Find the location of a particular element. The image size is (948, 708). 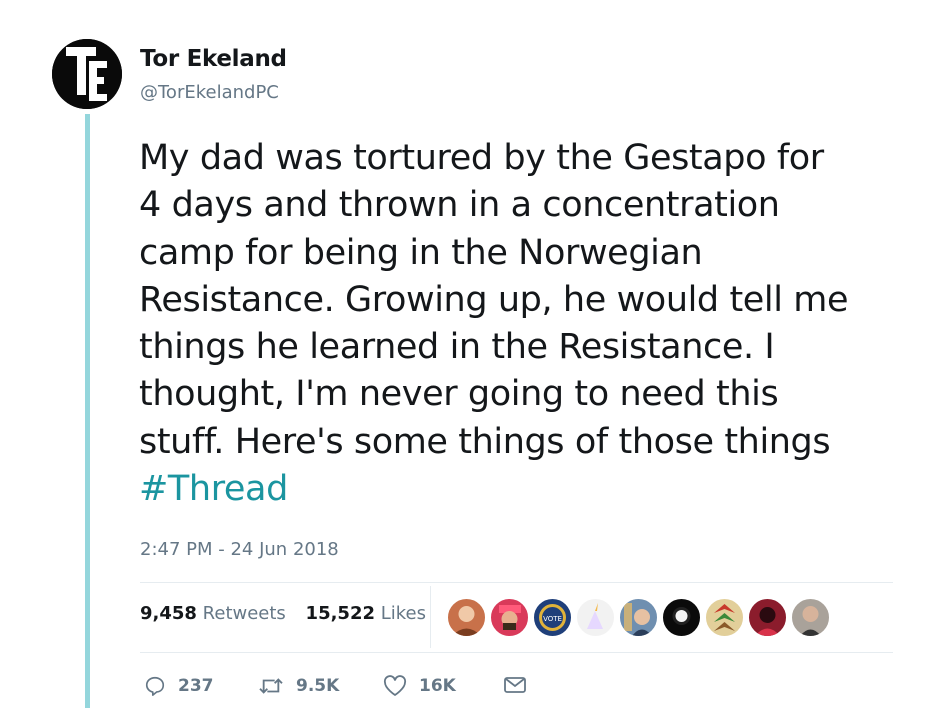

tweet-text-line: Resistance. Growing up, he would tell me is located at coordinates (494, 299).